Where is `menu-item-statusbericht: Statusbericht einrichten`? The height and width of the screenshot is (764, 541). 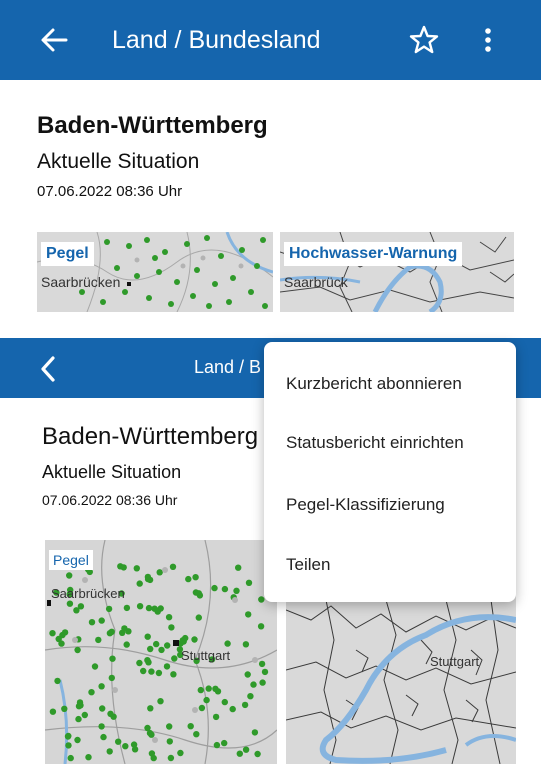
menu-item-statusbericht: Statusbericht einrichten is located at coordinates (375, 443).